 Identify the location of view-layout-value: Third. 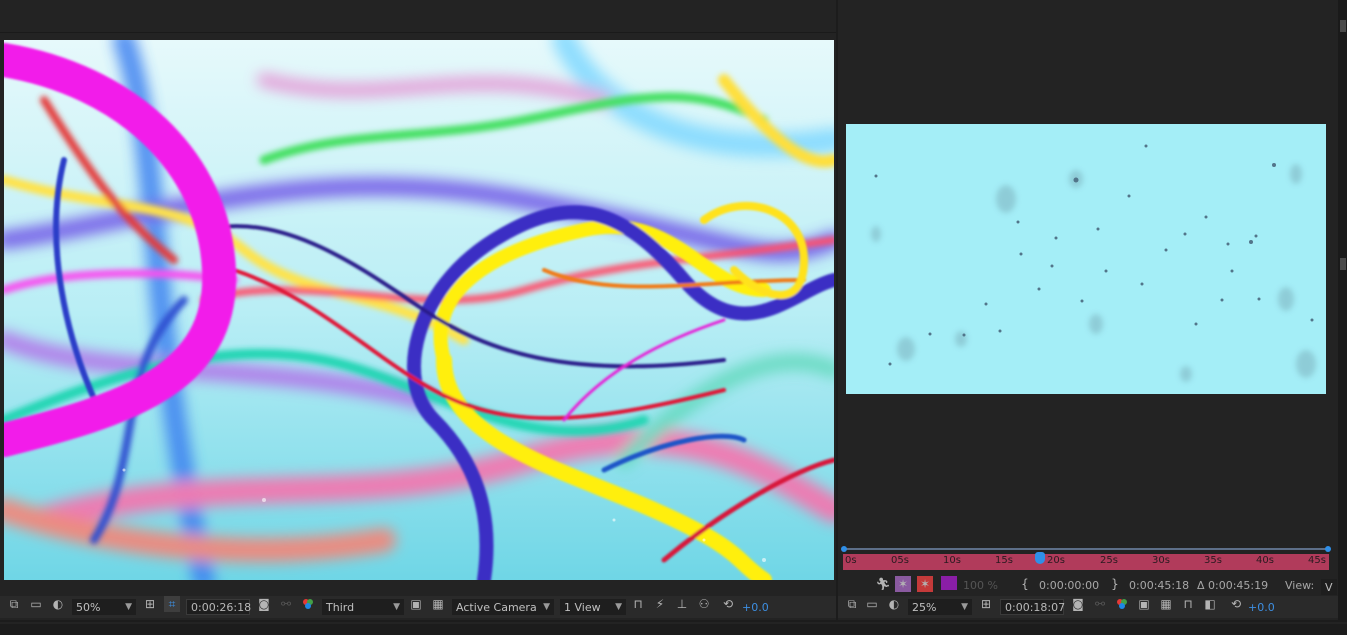
(340, 607).